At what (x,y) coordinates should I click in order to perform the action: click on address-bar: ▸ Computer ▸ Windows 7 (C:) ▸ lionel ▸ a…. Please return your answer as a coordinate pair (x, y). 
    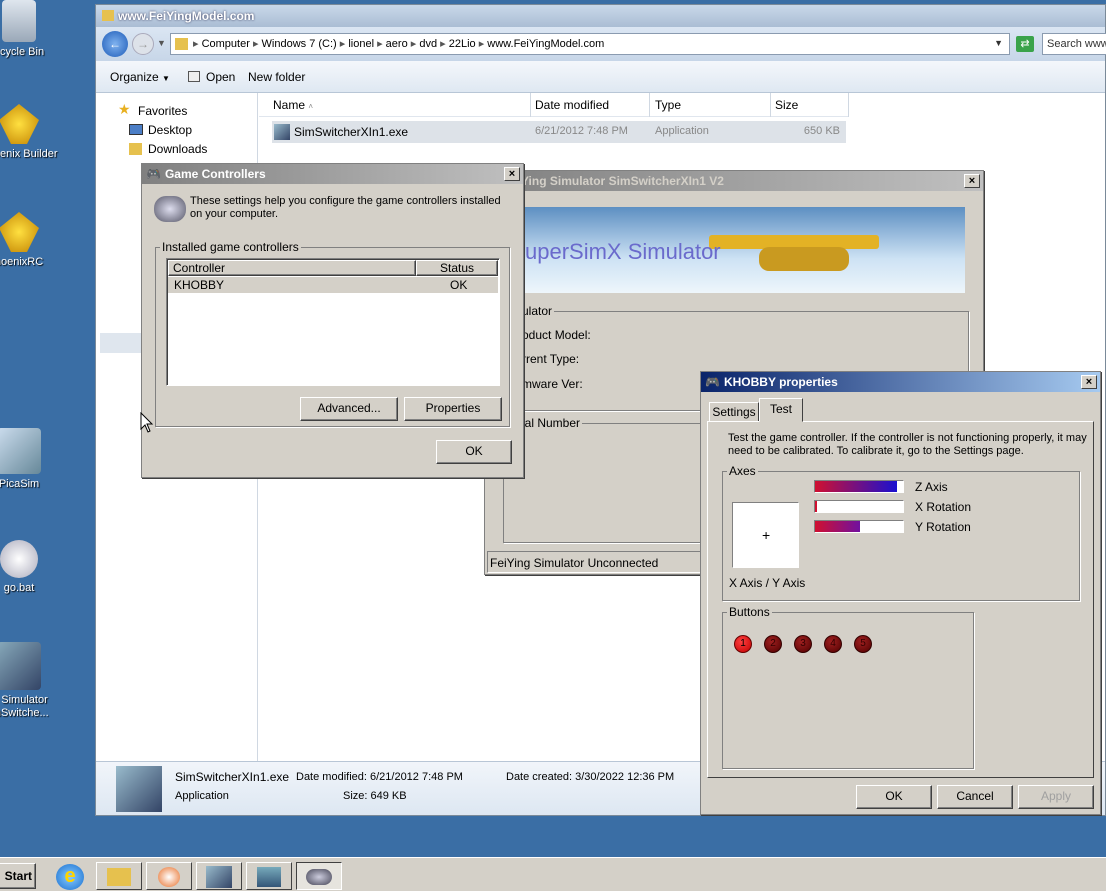
    Looking at the image, I should click on (590, 44).